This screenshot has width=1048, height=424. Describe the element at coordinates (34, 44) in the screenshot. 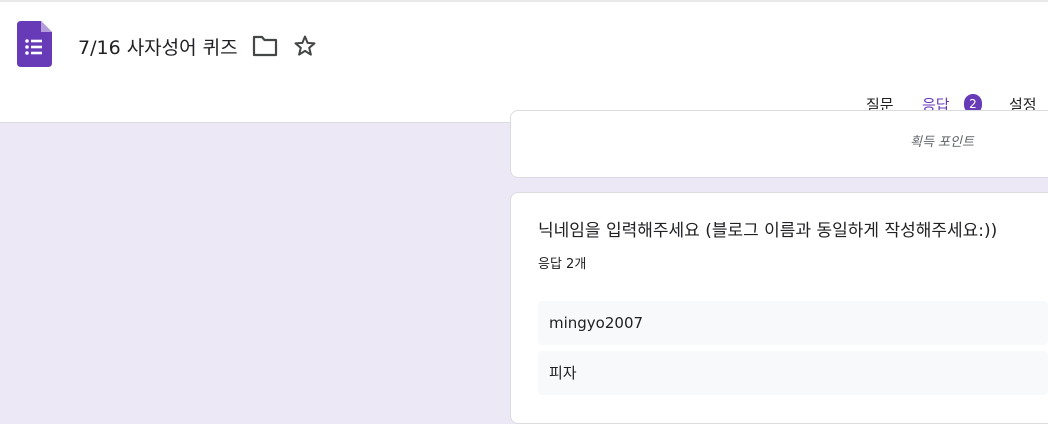

I see `forms-document-icon` at that location.